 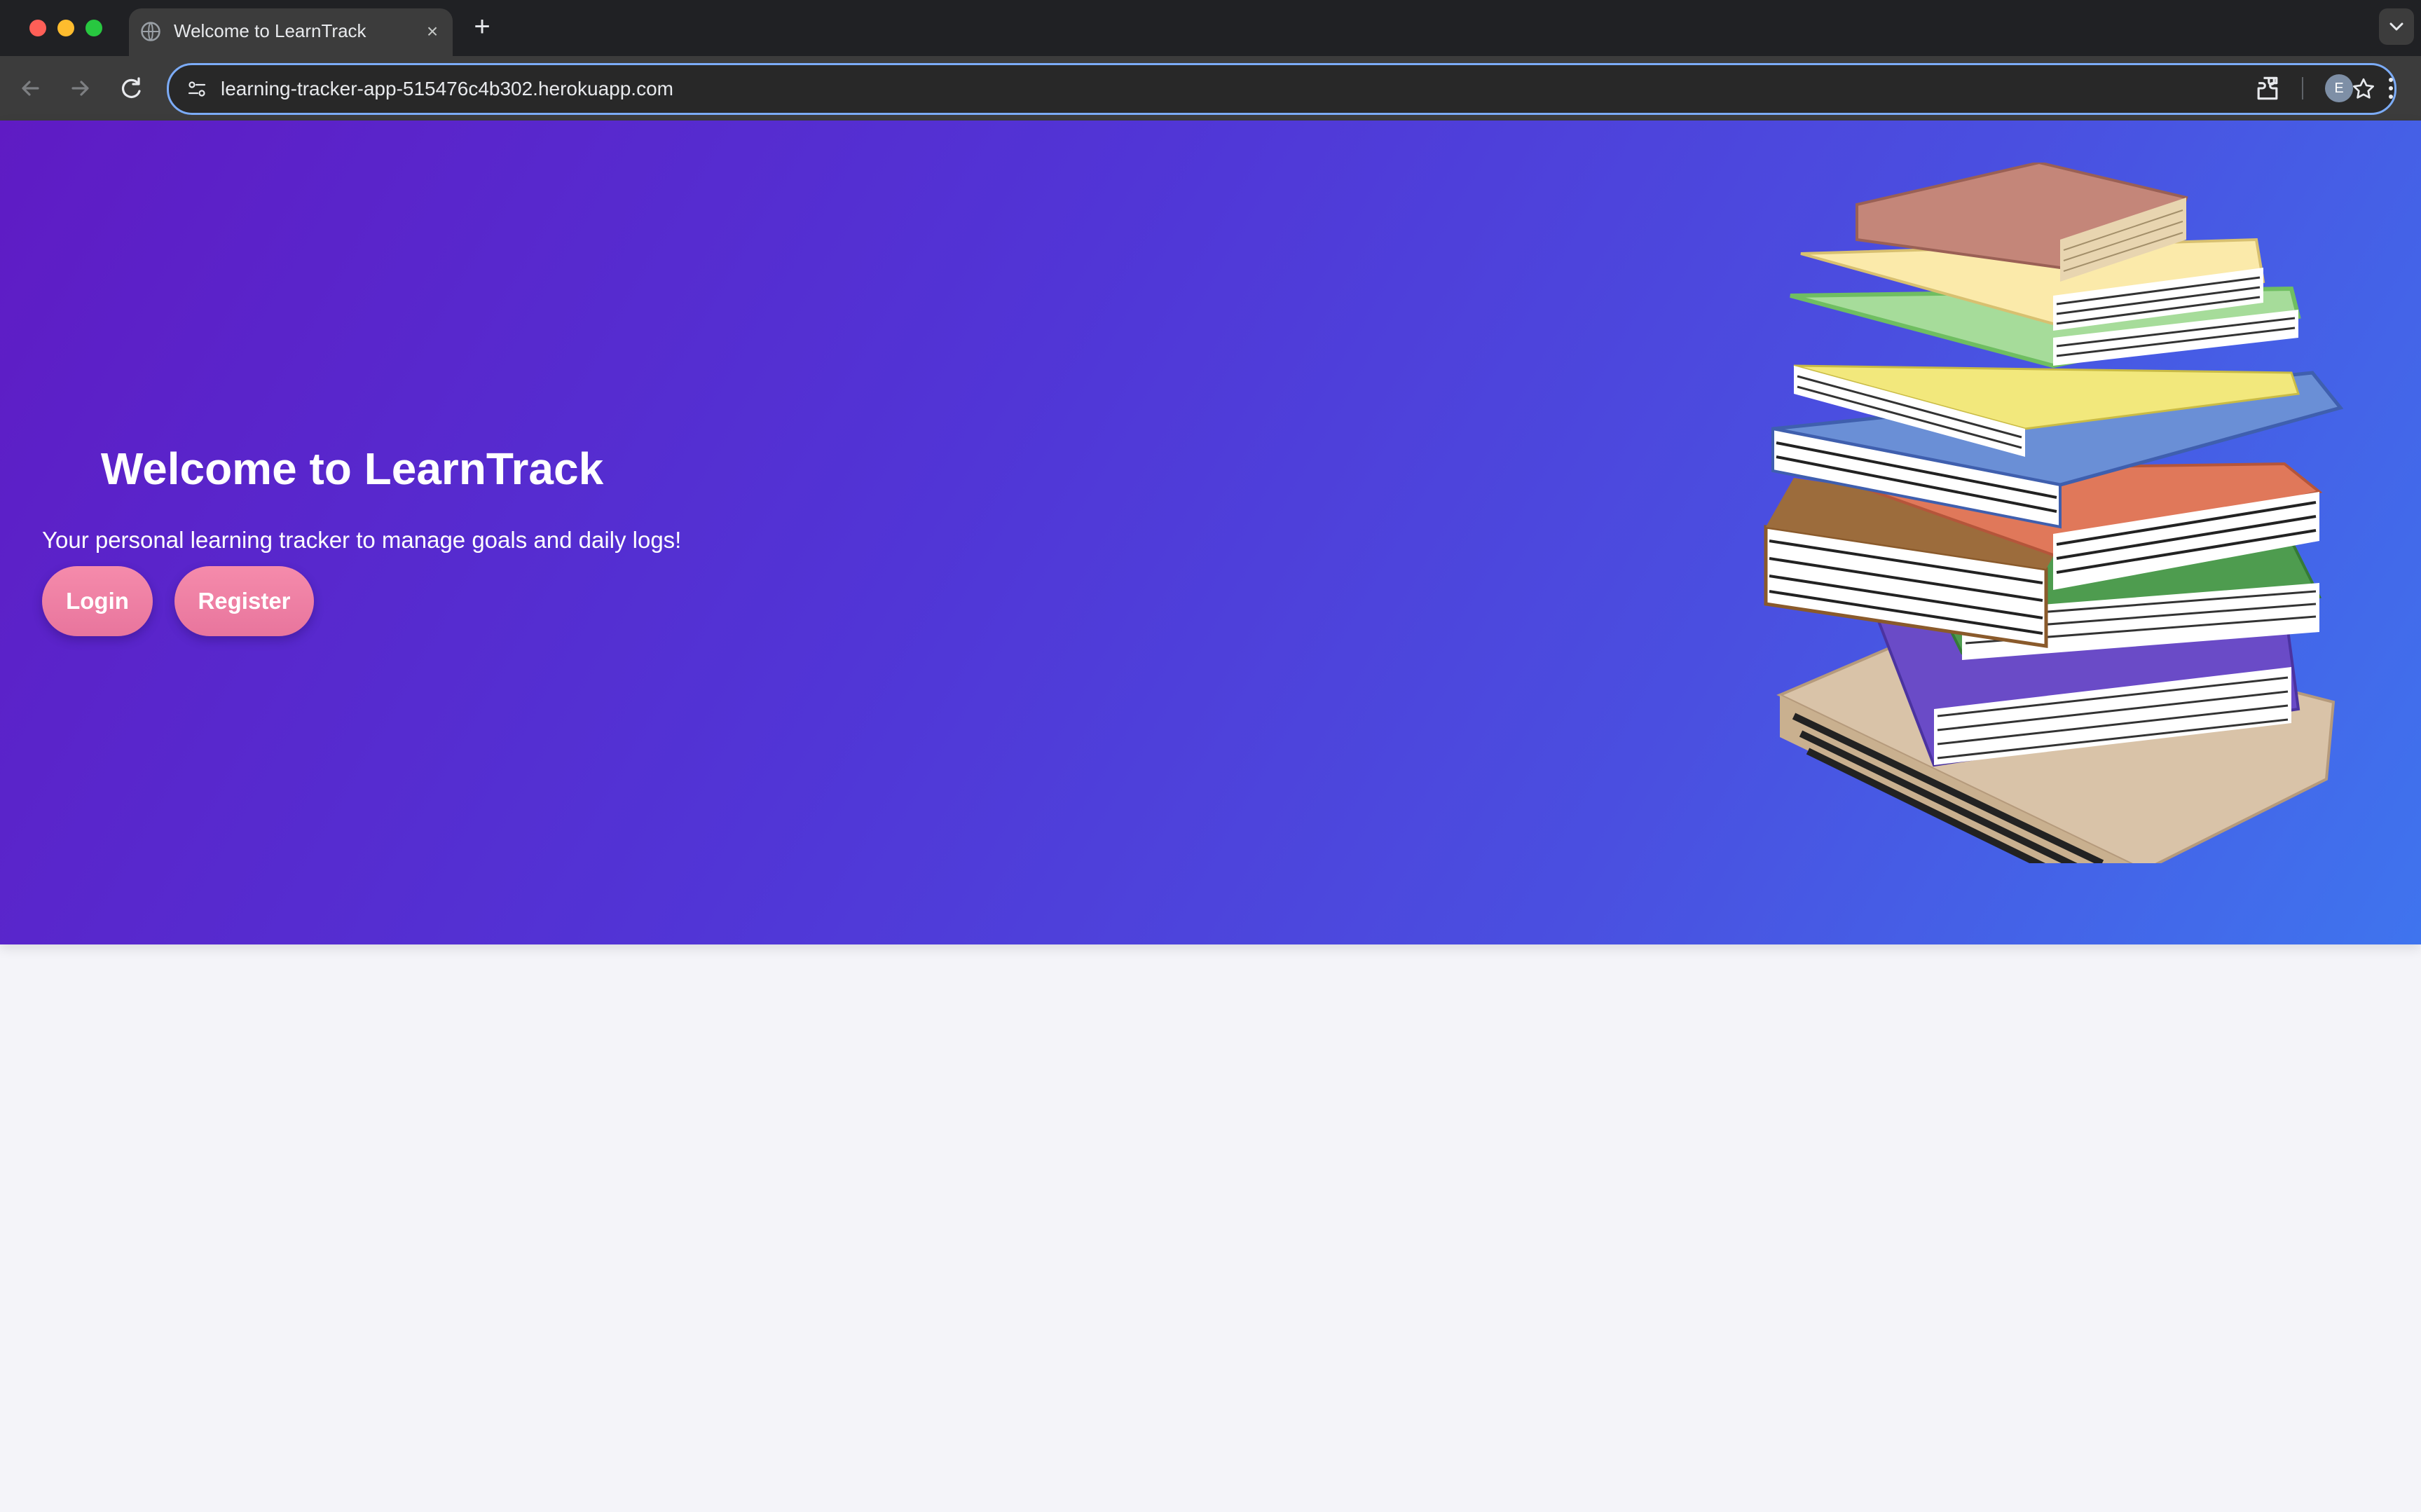 I want to click on bookmark-star-icon, so click(x=2363, y=89).